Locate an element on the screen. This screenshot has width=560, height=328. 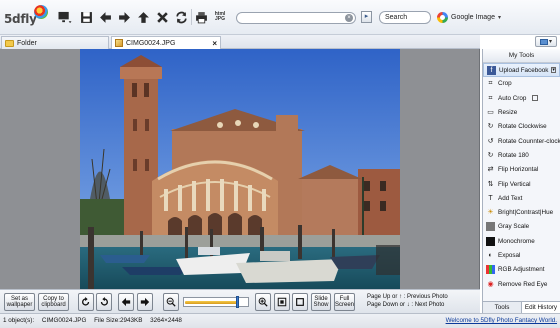
rotate-right-button is located at coordinates (104, 302).